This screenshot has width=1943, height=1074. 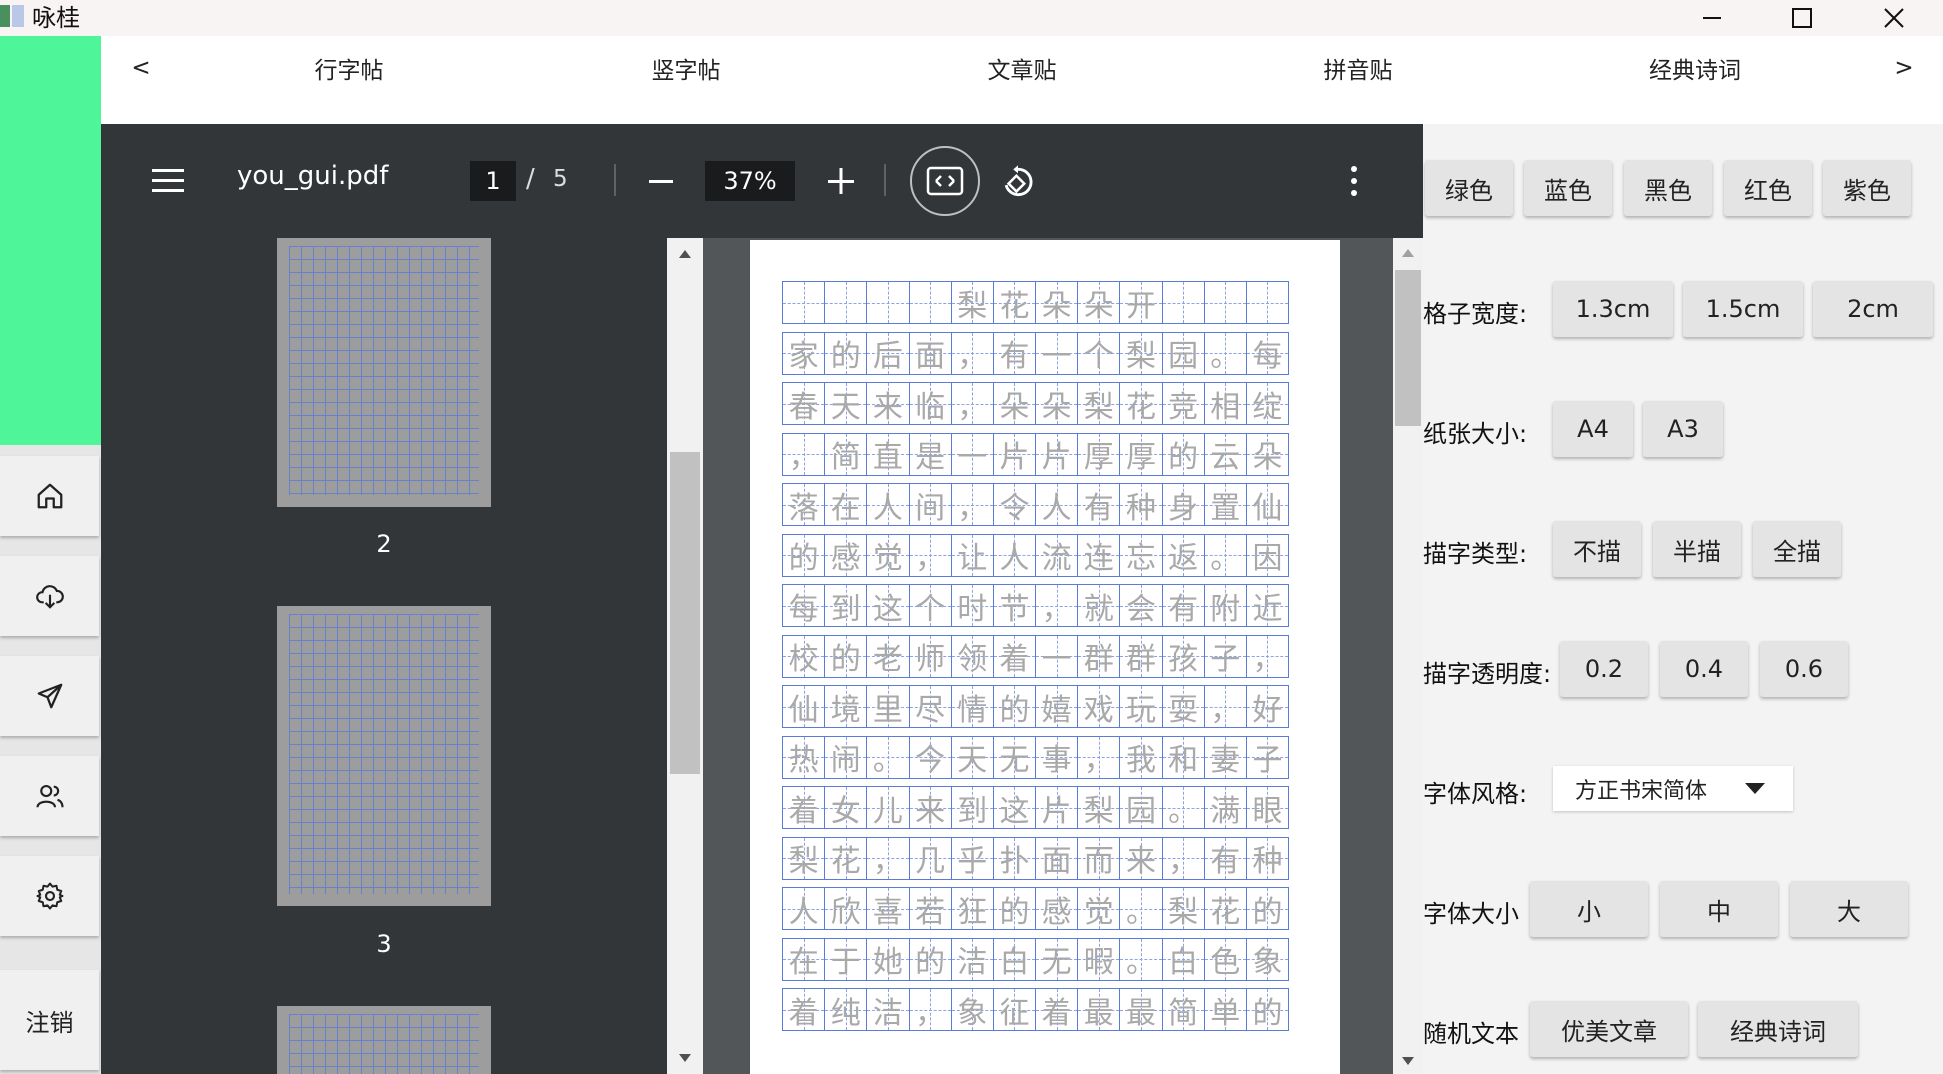 What do you see at coordinates (1712, 18) in the screenshot?
I see `minimize-button` at bounding box center [1712, 18].